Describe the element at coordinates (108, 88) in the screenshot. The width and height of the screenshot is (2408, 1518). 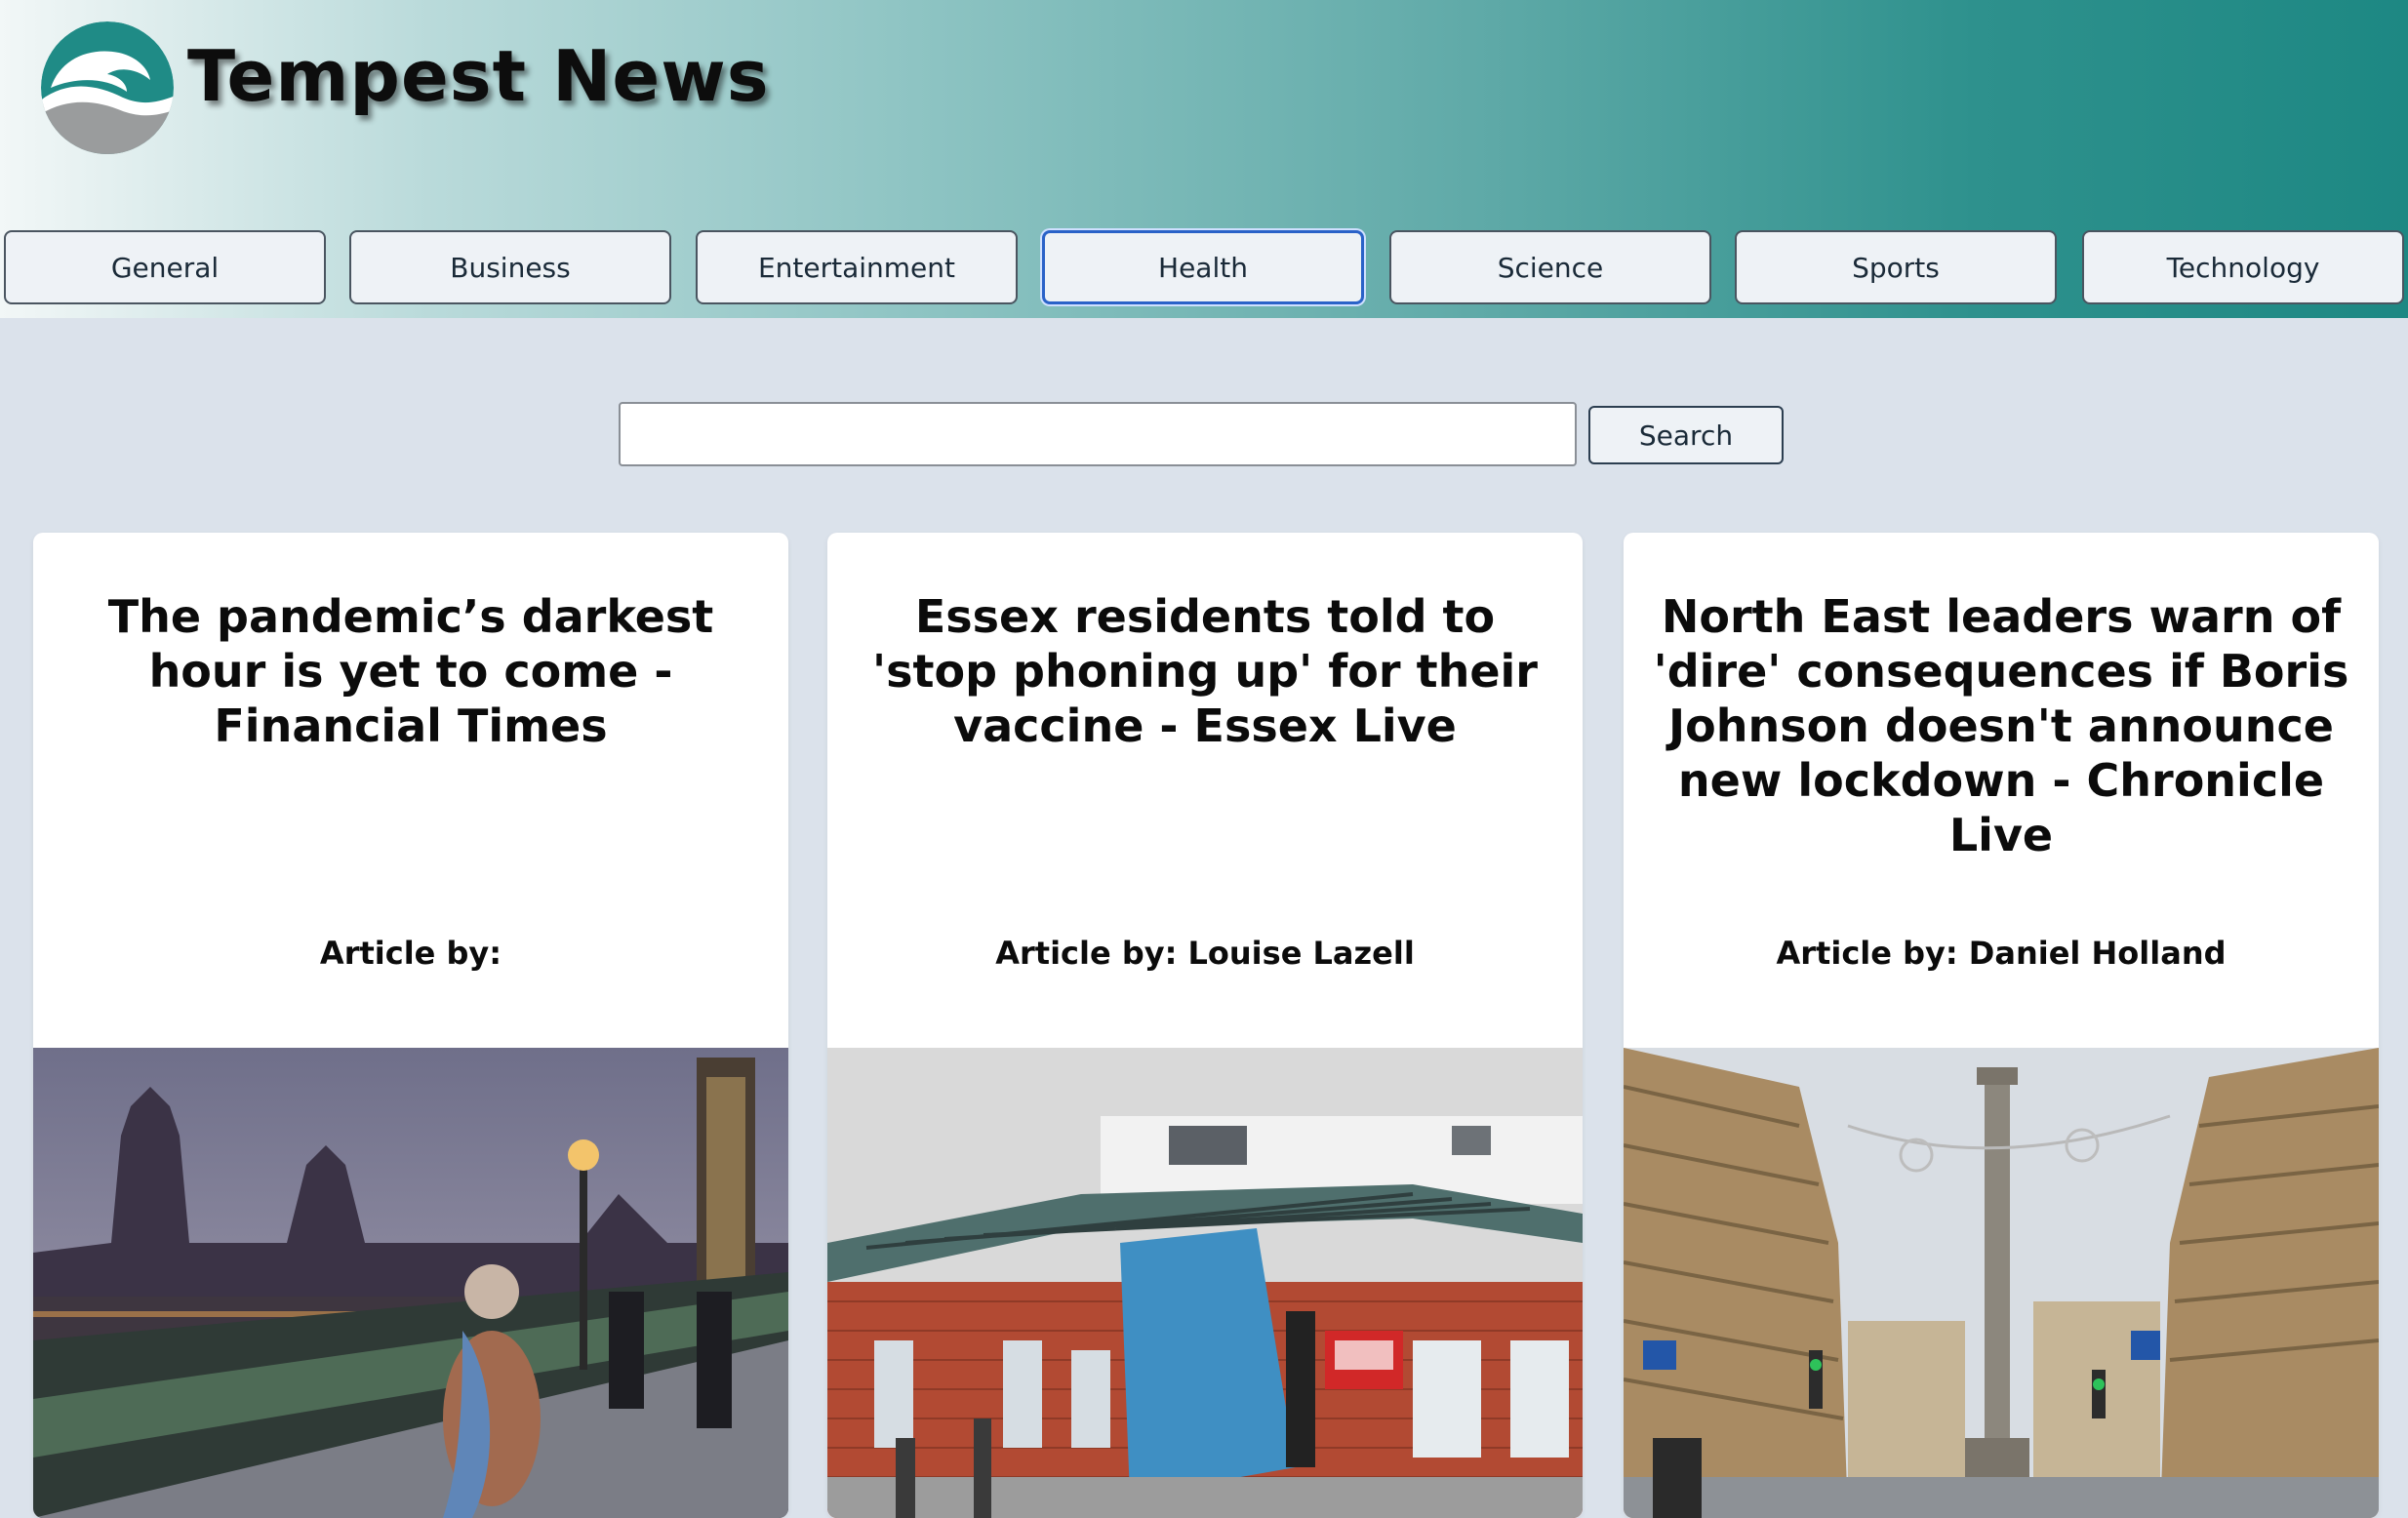
I see `wave-logo-icon` at that location.